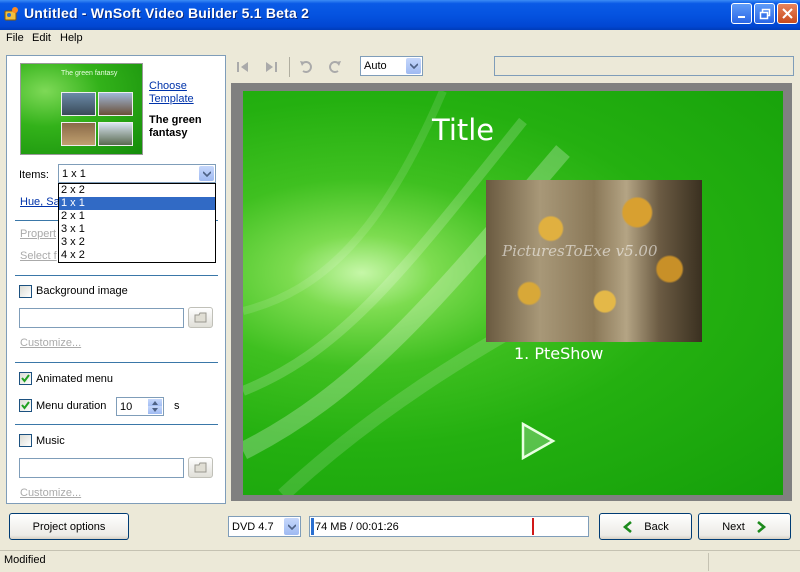 The image size is (800, 572). Describe the element at coordinates (175, 126) in the screenshot. I see `template-name: The green fantasy` at that location.